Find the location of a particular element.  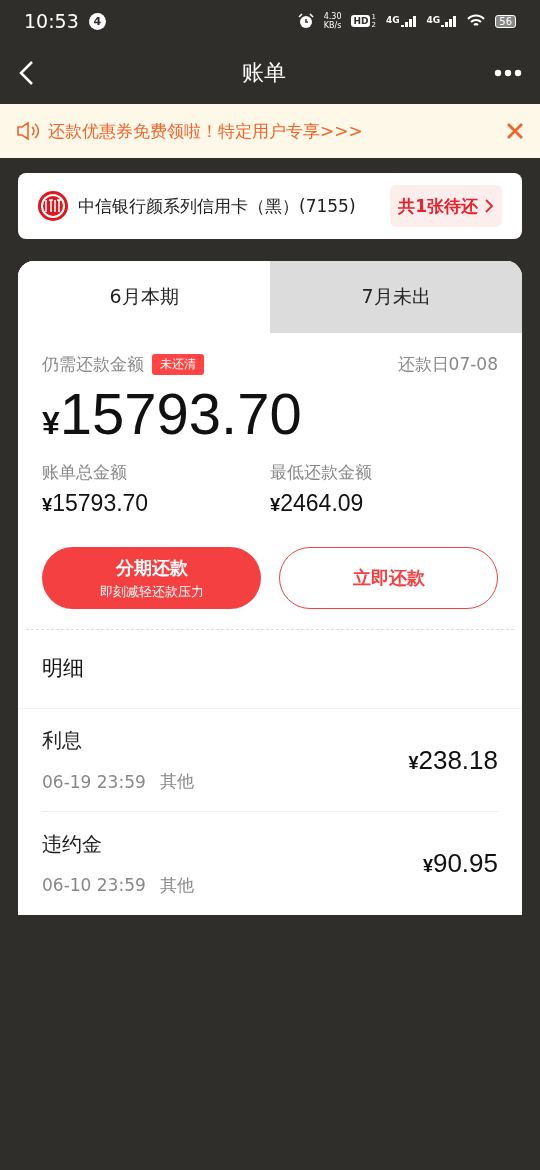

notification-badge: 4 is located at coordinates (97, 21).